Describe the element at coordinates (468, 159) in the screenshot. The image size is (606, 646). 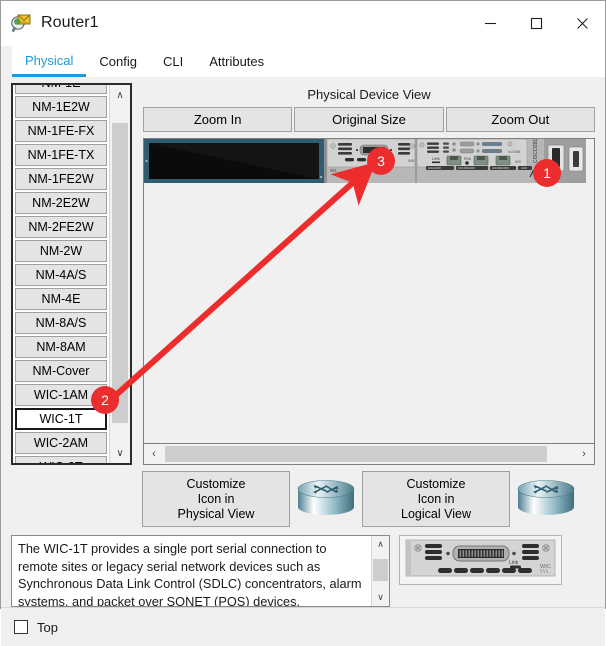
I see `svg-text: FDX` at that location.